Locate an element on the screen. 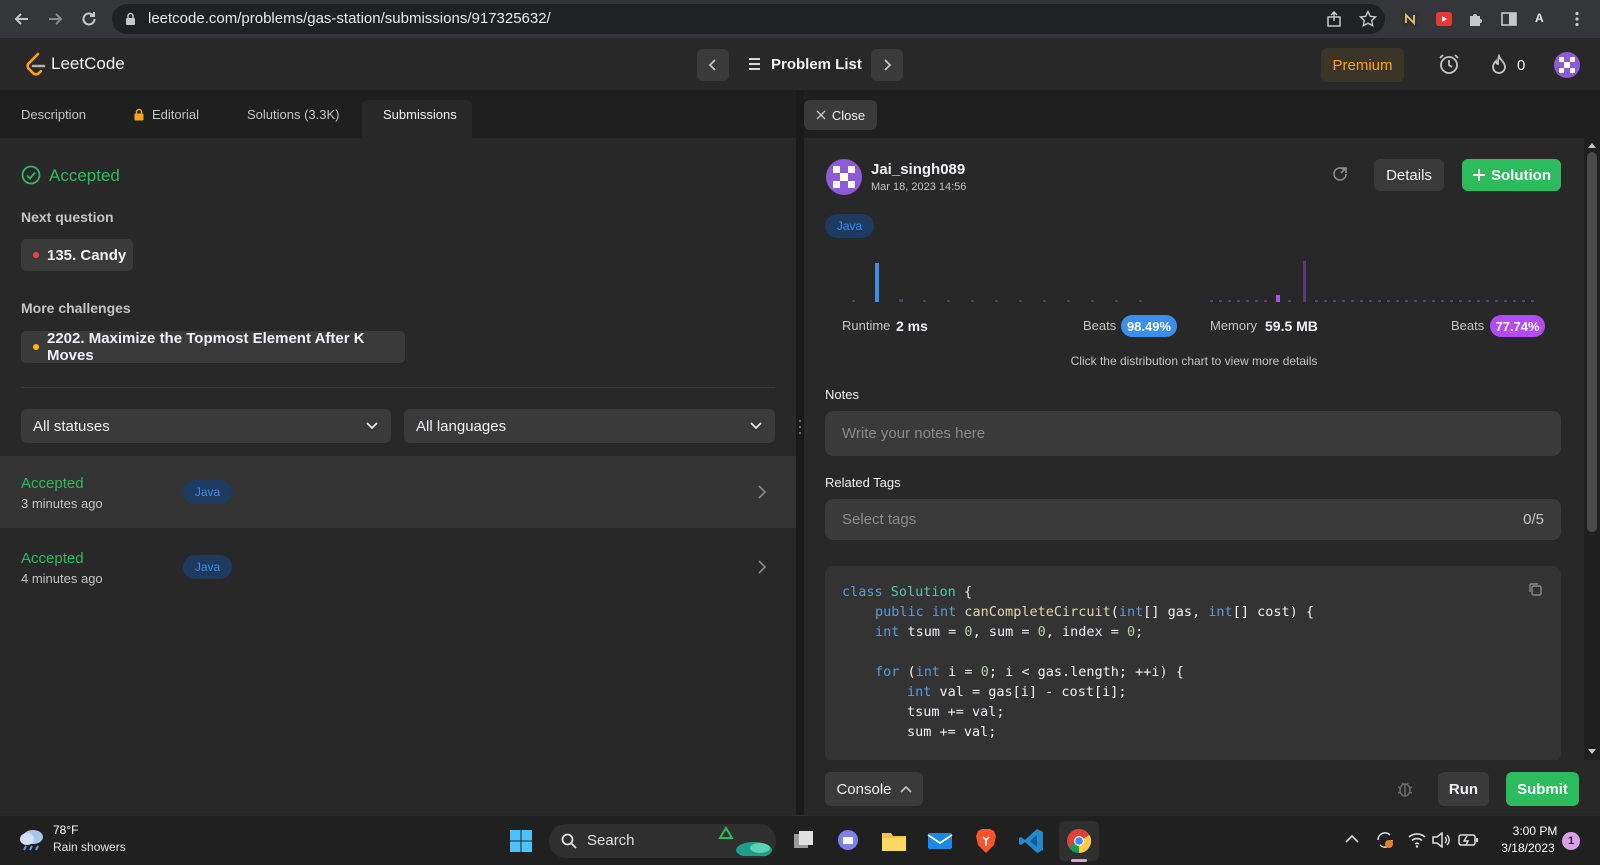  code-line: class Solution { is located at coordinates (907, 592).